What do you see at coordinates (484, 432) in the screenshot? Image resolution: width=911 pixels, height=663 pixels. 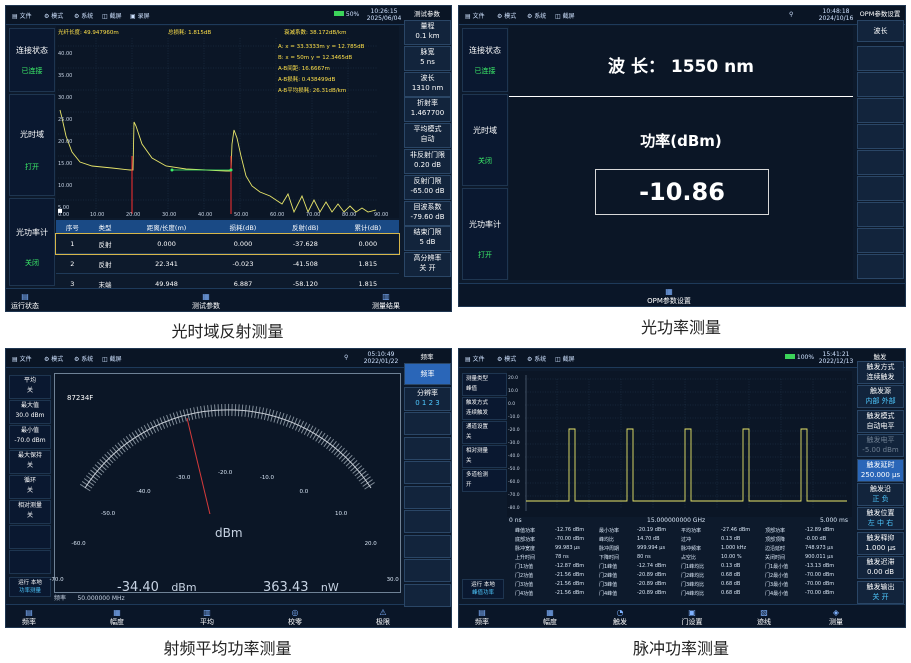 I see `pulse-param: 通道设置关` at bounding box center [484, 432].